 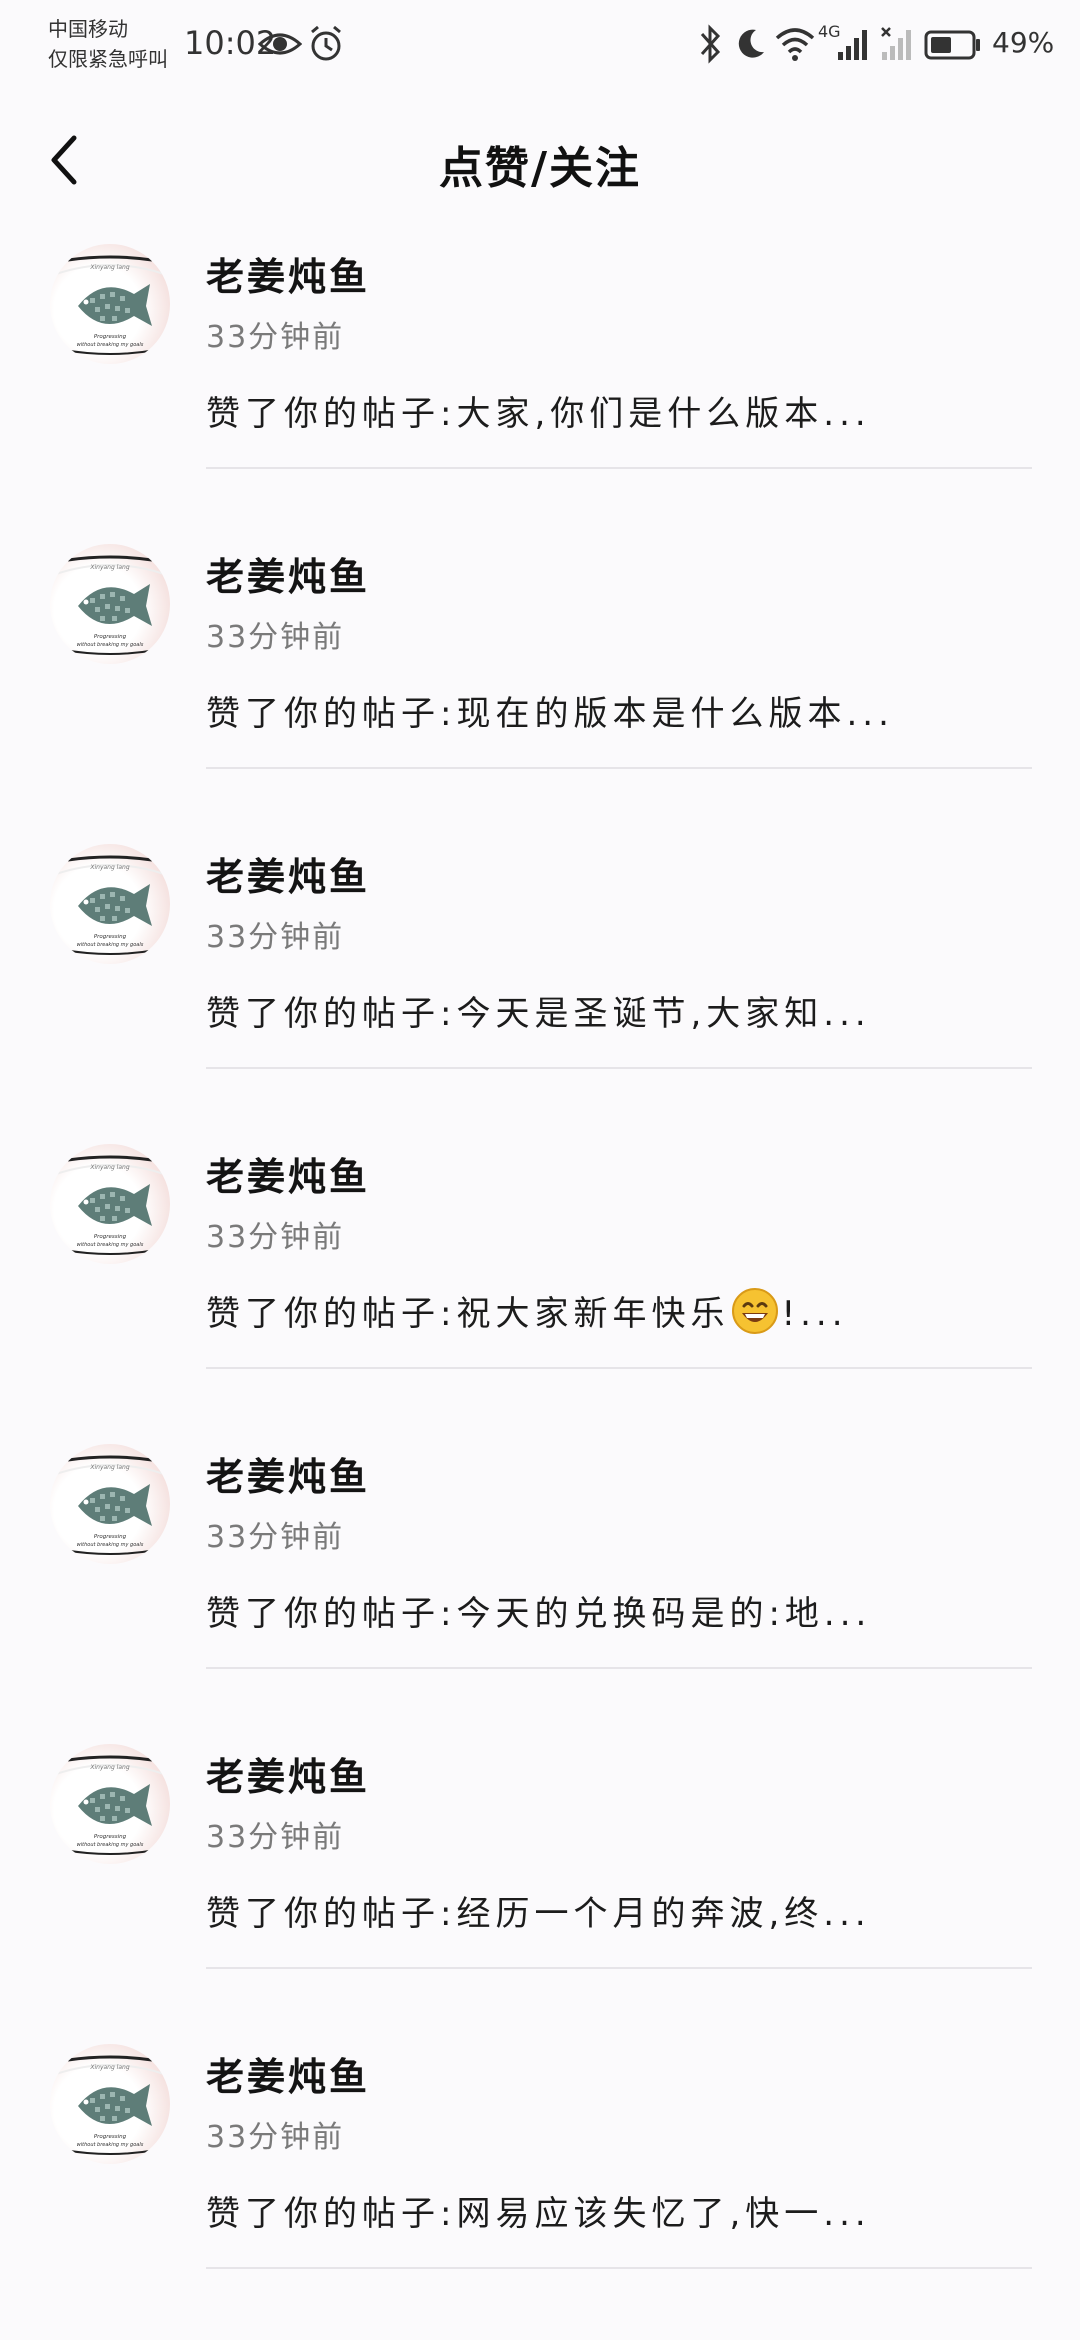 What do you see at coordinates (896, 43) in the screenshot?
I see `no-signal-icon` at bounding box center [896, 43].